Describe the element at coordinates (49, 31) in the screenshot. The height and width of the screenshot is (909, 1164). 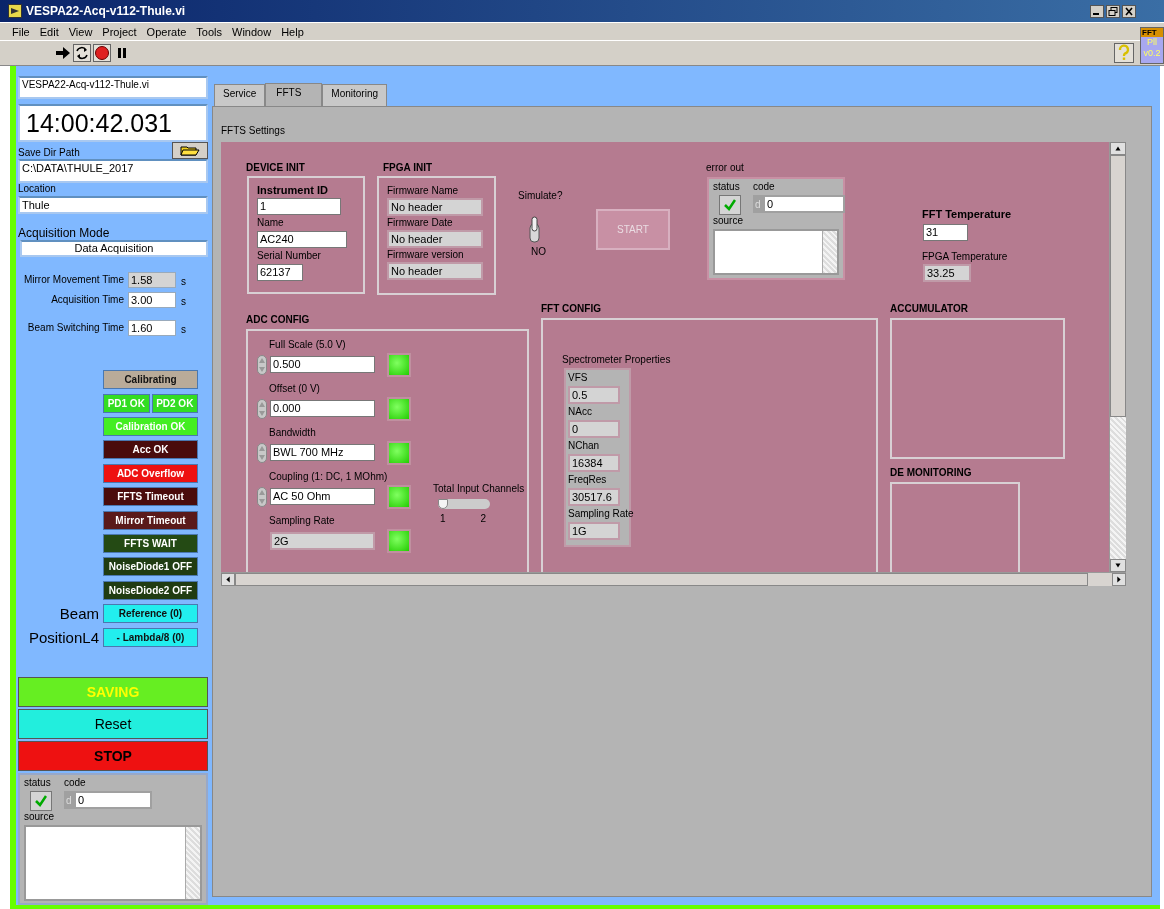
I see `menu-item: Edit` at that location.